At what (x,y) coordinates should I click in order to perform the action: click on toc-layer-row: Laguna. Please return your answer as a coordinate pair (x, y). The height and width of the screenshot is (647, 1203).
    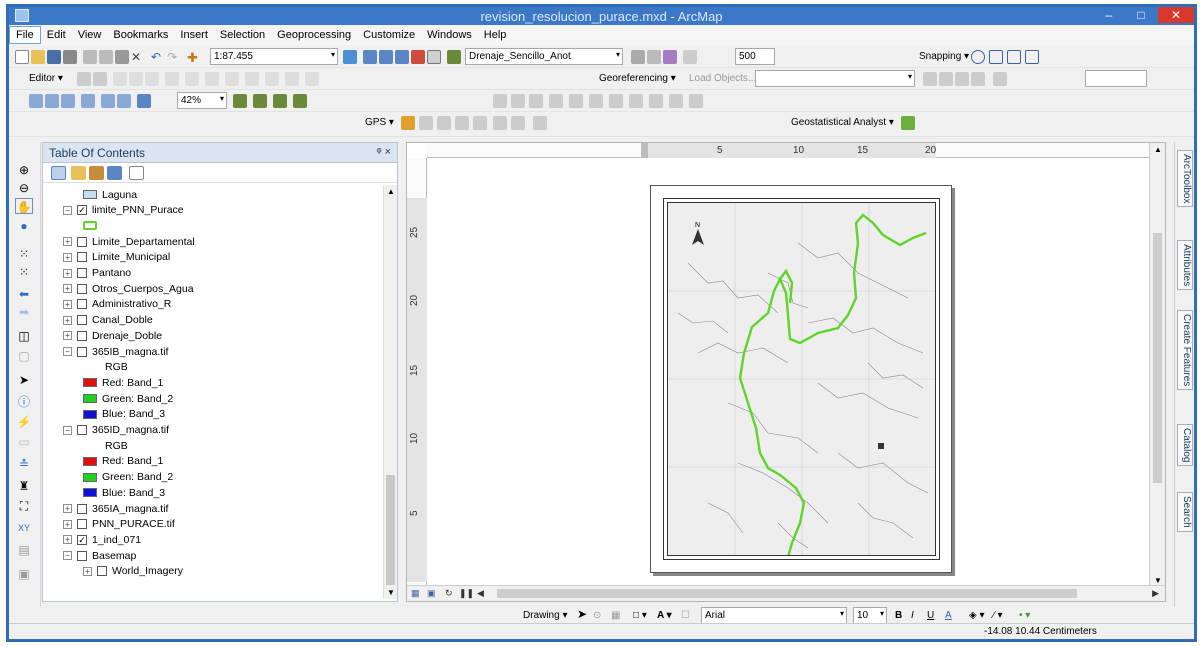
    Looking at the image, I should click on (110, 194).